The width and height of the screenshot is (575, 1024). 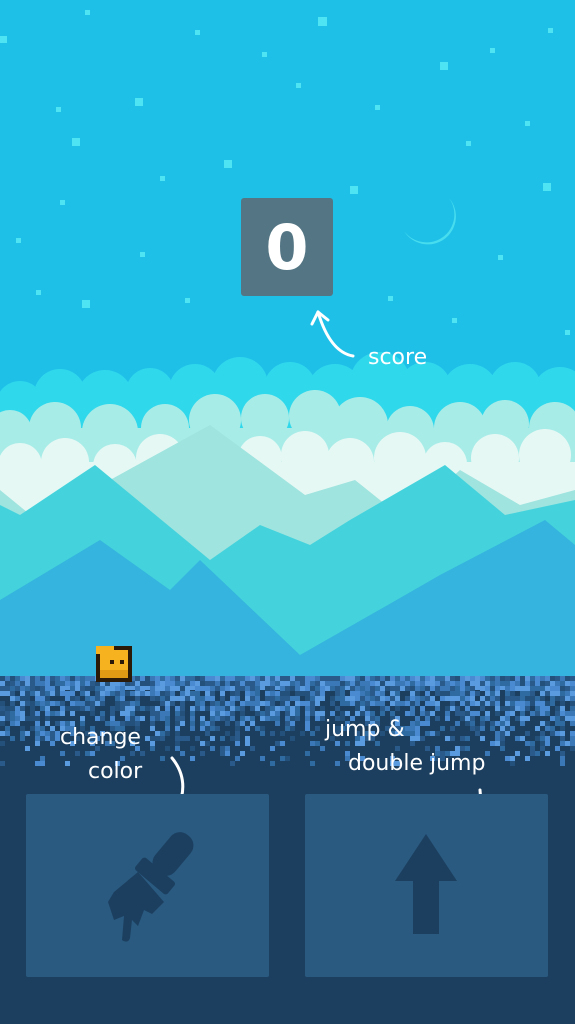 I want to click on paint-brush-icon, so click(x=151, y=887).